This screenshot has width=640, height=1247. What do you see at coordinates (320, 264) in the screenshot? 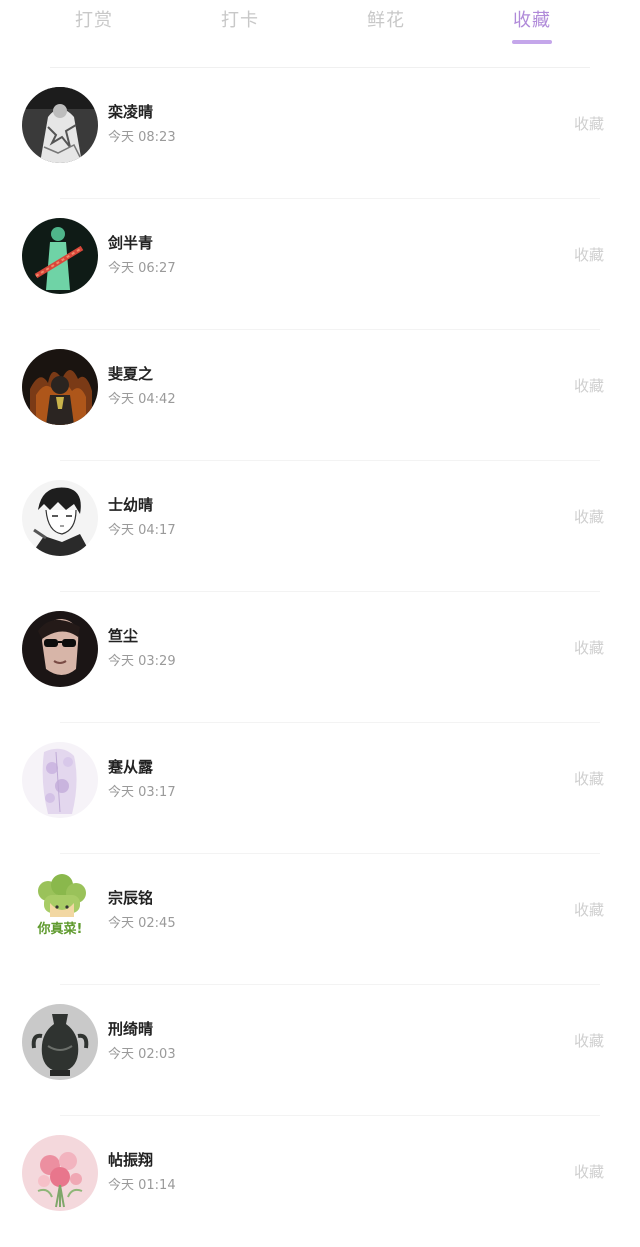
I see `list-item: 剑半青 今天 06:27 收藏` at bounding box center [320, 264].